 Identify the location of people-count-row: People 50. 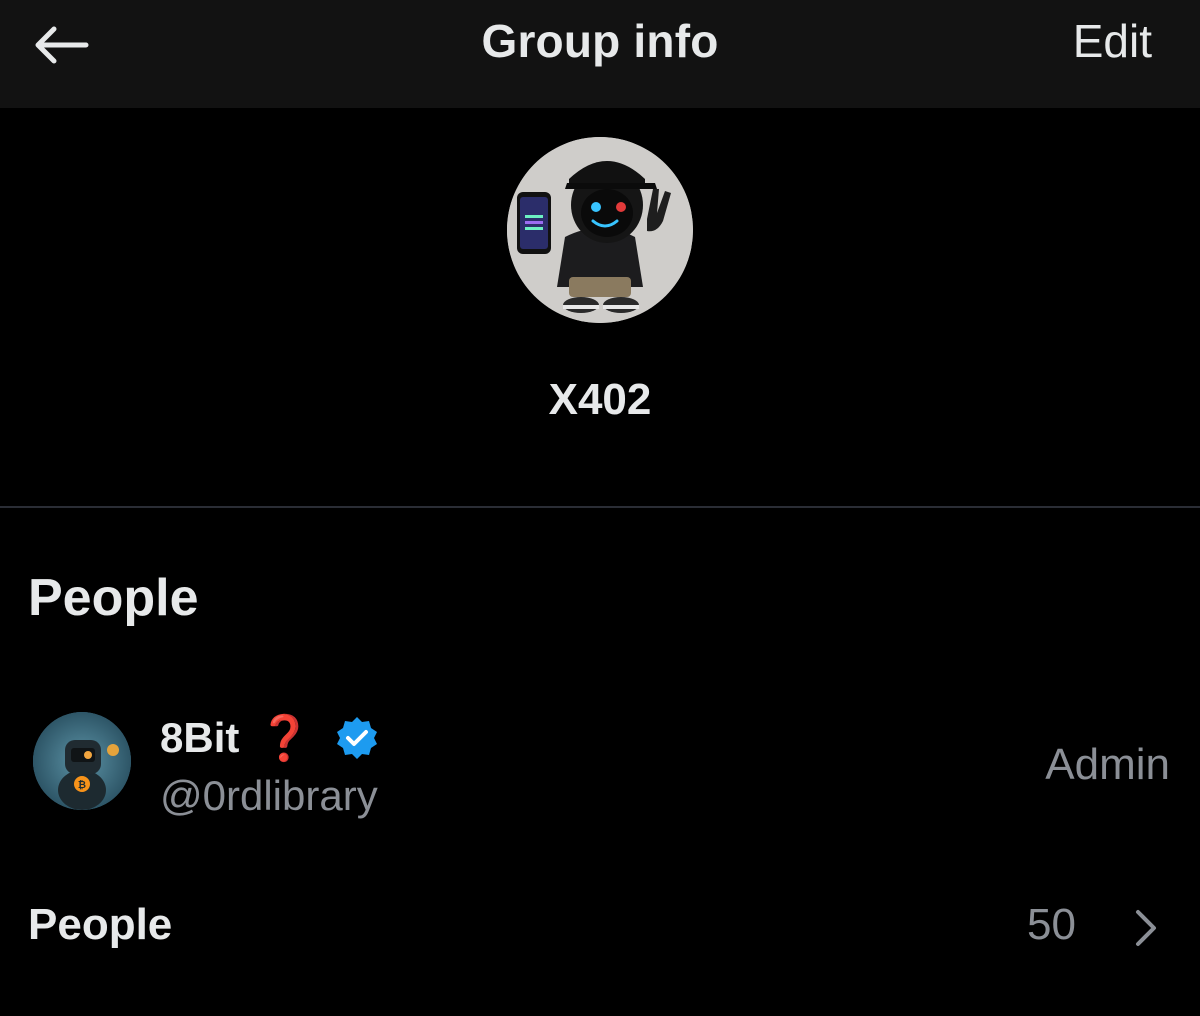
(600, 928).